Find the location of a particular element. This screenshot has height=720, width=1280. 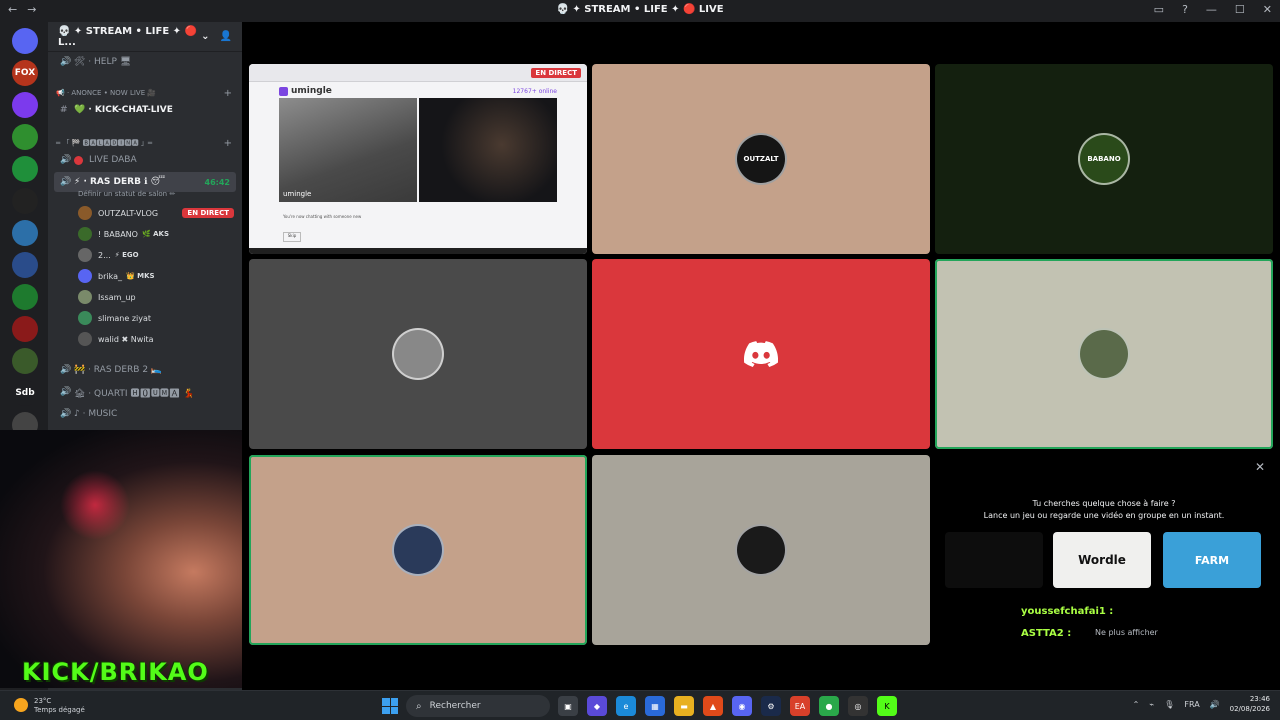

search-icon: ⌕ is located at coordinates (419, 706).